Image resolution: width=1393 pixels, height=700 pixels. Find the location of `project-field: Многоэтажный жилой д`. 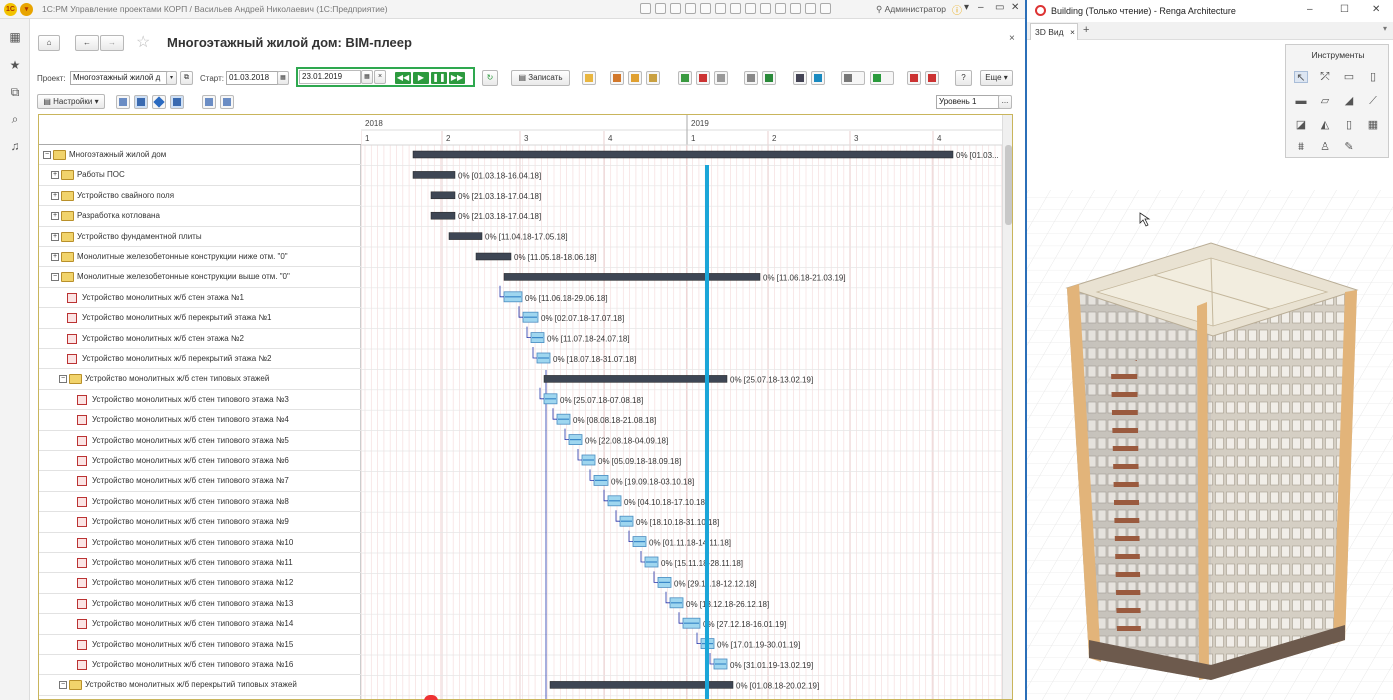

project-field: Многоэтажный жилой д is located at coordinates (119, 78).